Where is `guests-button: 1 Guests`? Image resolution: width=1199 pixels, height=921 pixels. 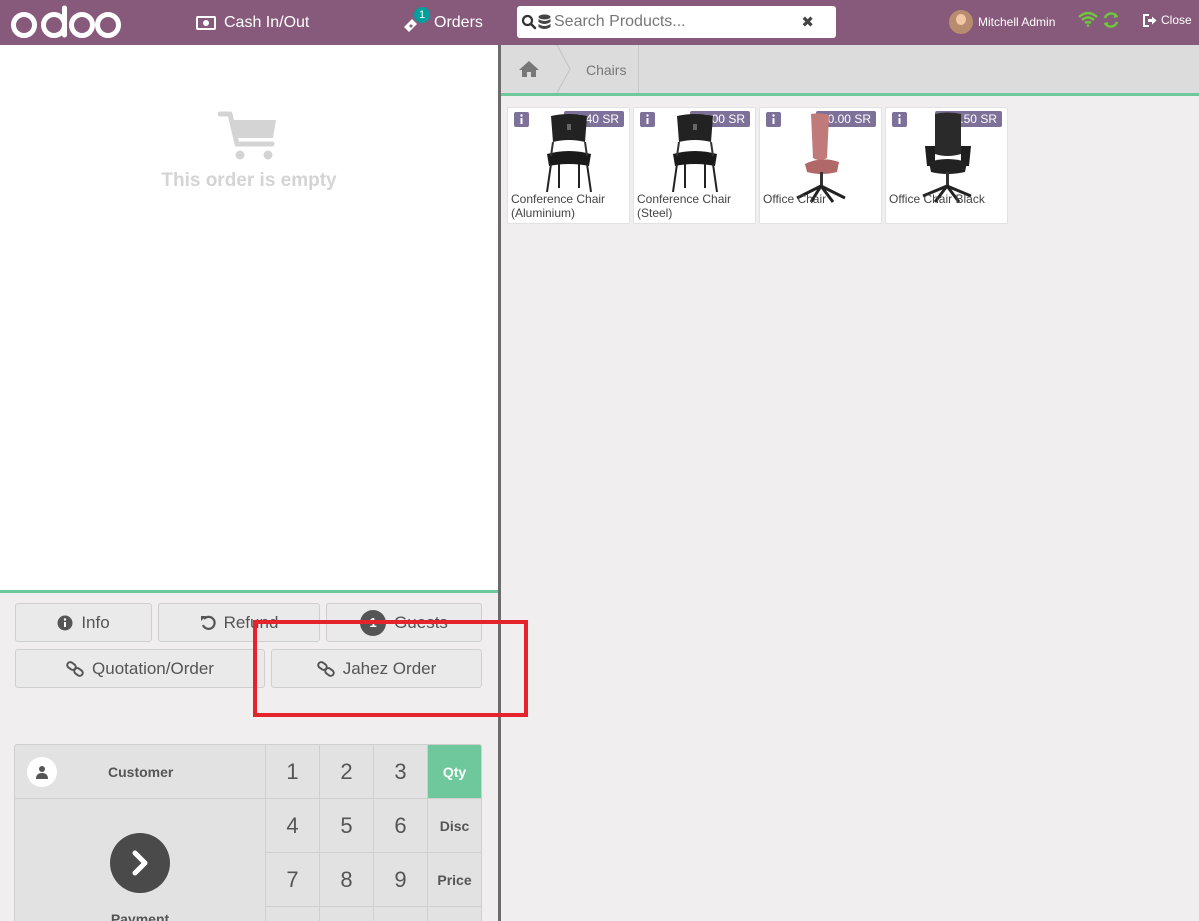 guests-button: 1 Guests is located at coordinates (404, 622).